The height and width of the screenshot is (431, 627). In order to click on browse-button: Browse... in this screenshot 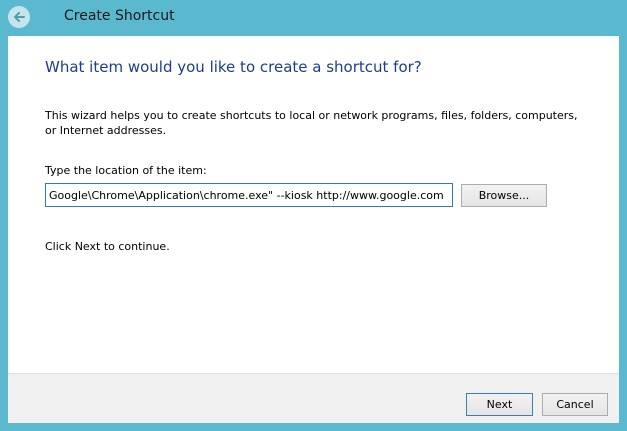, I will do `click(504, 195)`.